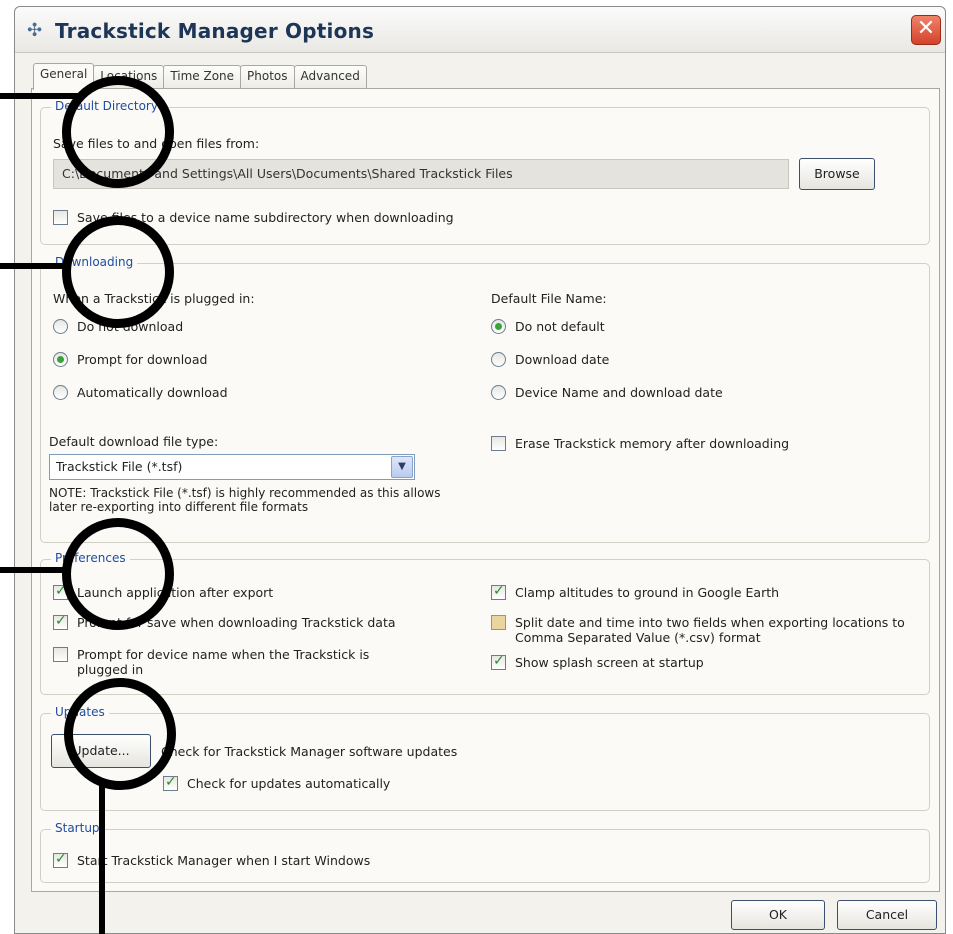  Describe the element at coordinates (215, 31) in the screenshot. I see `window-title: Trackstick Manager Options` at that location.